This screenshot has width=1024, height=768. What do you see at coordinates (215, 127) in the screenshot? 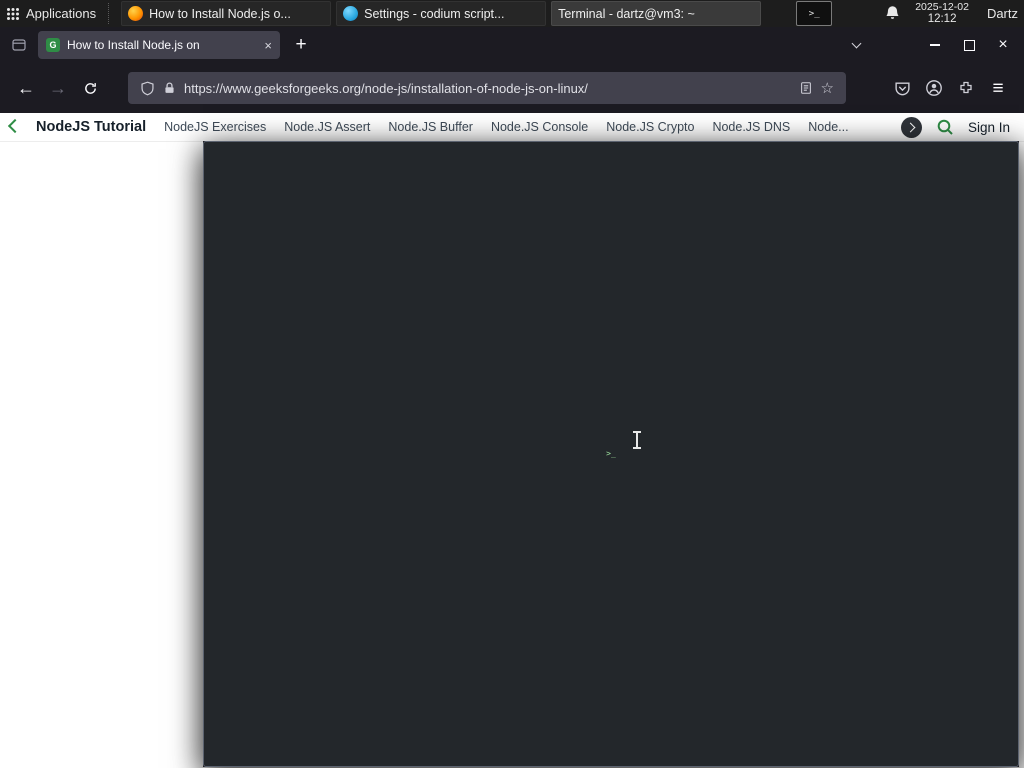
I see `gfg-nav-link: NodeJS Exercises` at bounding box center [215, 127].